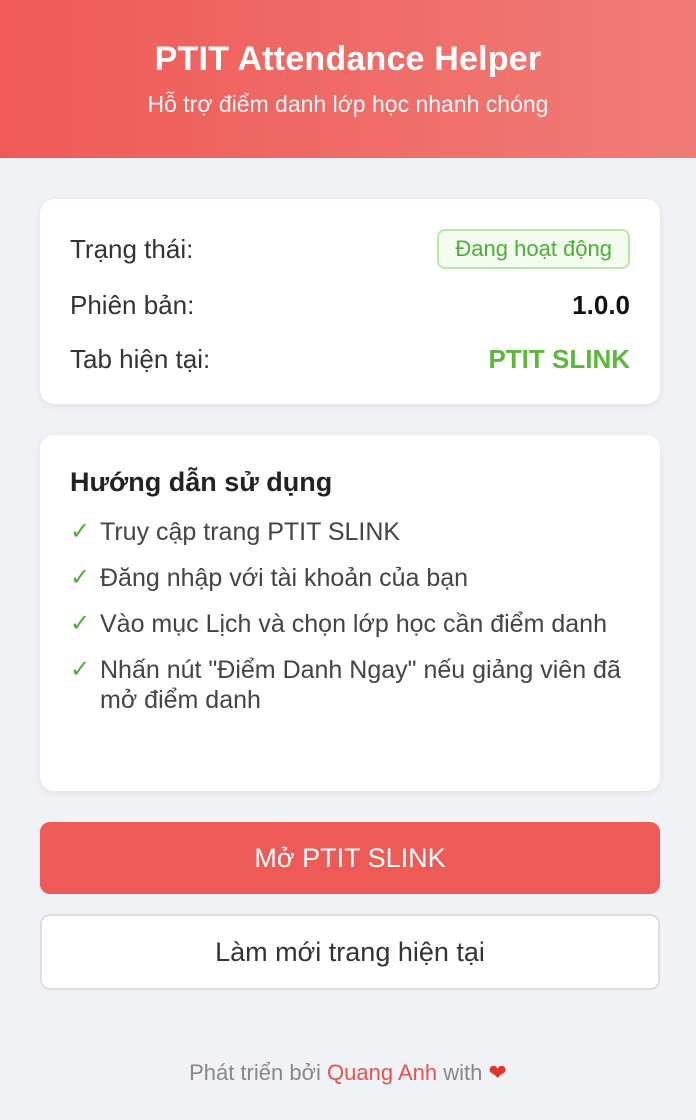  Describe the element at coordinates (350, 249) in the screenshot. I see `status-row: Trạng thái: Đang hoạt động` at that location.